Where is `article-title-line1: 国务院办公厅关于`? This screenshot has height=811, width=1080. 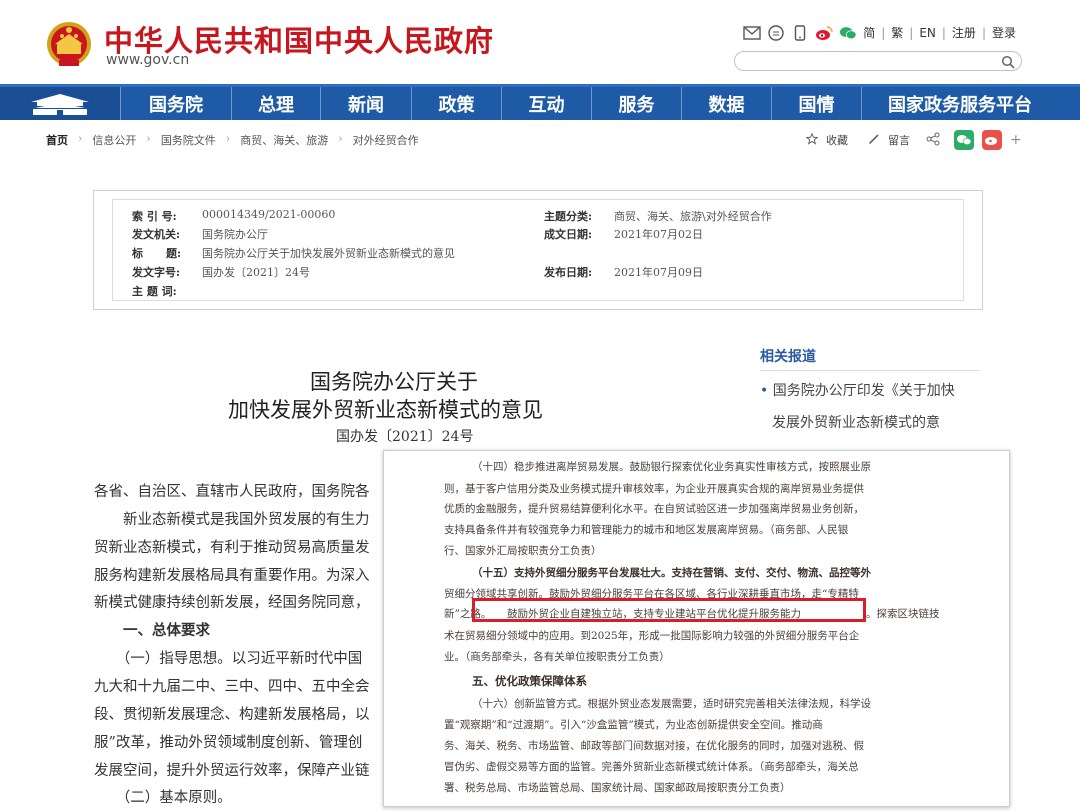 article-title-line1: 国务院办公厅关于 is located at coordinates (394, 382).